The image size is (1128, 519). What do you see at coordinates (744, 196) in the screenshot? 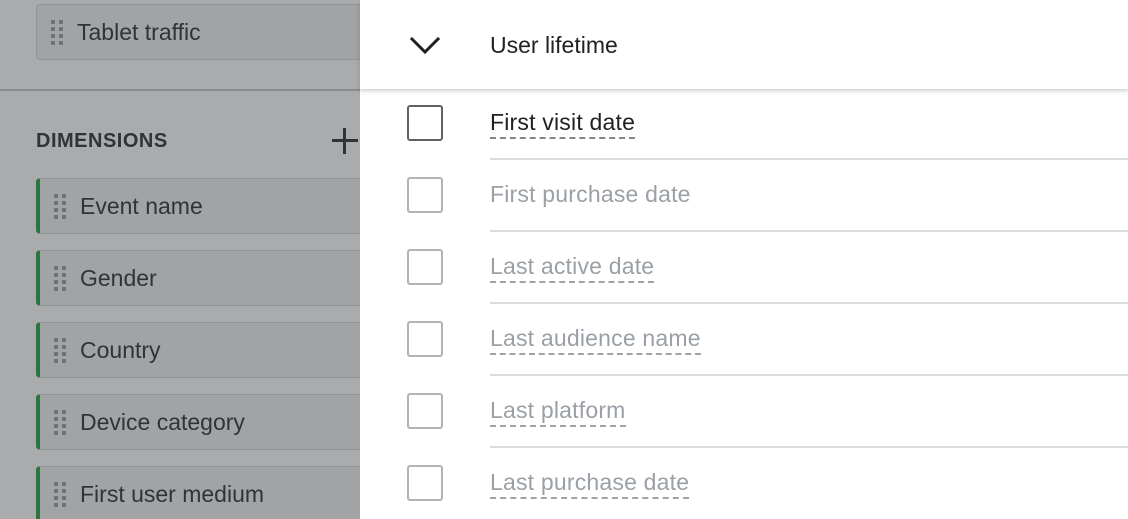
I see `option-first-purchase-date: First purchase date` at bounding box center [744, 196].